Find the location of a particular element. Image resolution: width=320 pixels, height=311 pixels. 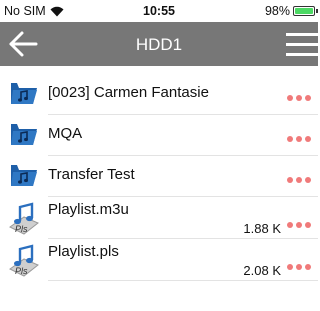

list-item: MQA is located at coordinates (159, 135).